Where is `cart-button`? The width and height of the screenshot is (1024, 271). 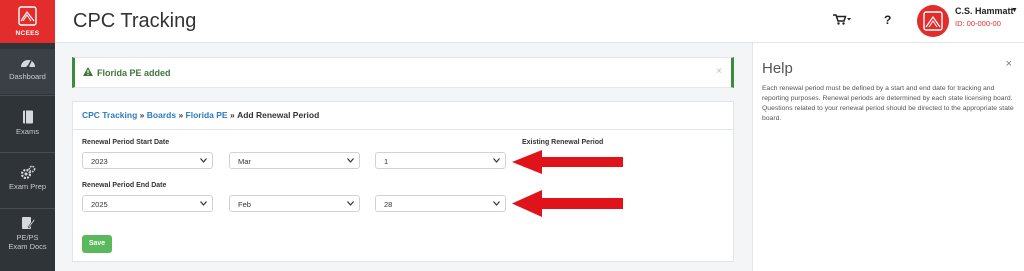 cart-button is located at coordinates (842, 21).